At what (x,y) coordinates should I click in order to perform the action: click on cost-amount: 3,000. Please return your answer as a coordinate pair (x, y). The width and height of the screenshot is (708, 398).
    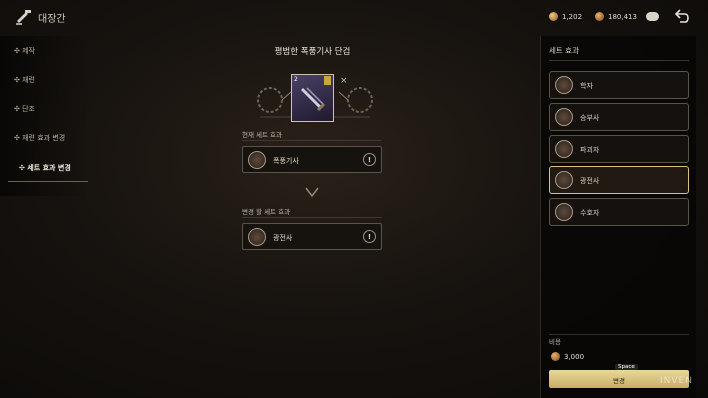
    Looking at the image, I should click on (574, 356).